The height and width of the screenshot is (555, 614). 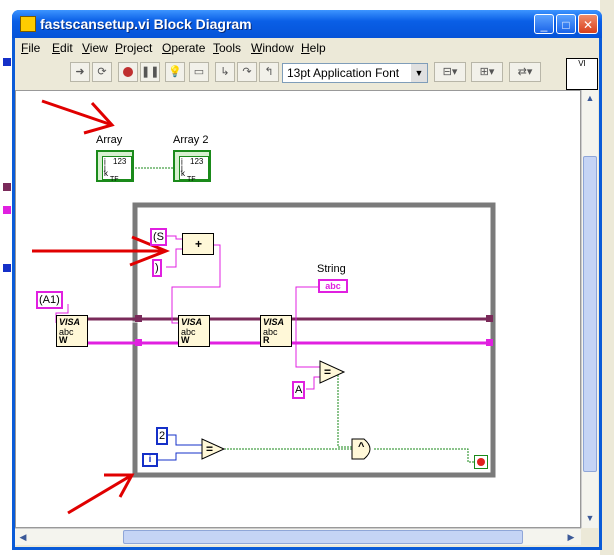 What do you see at coordinates (306, 308) in the screenshot?
I see `string-wire-read-out` at bounding box center [306, 308].